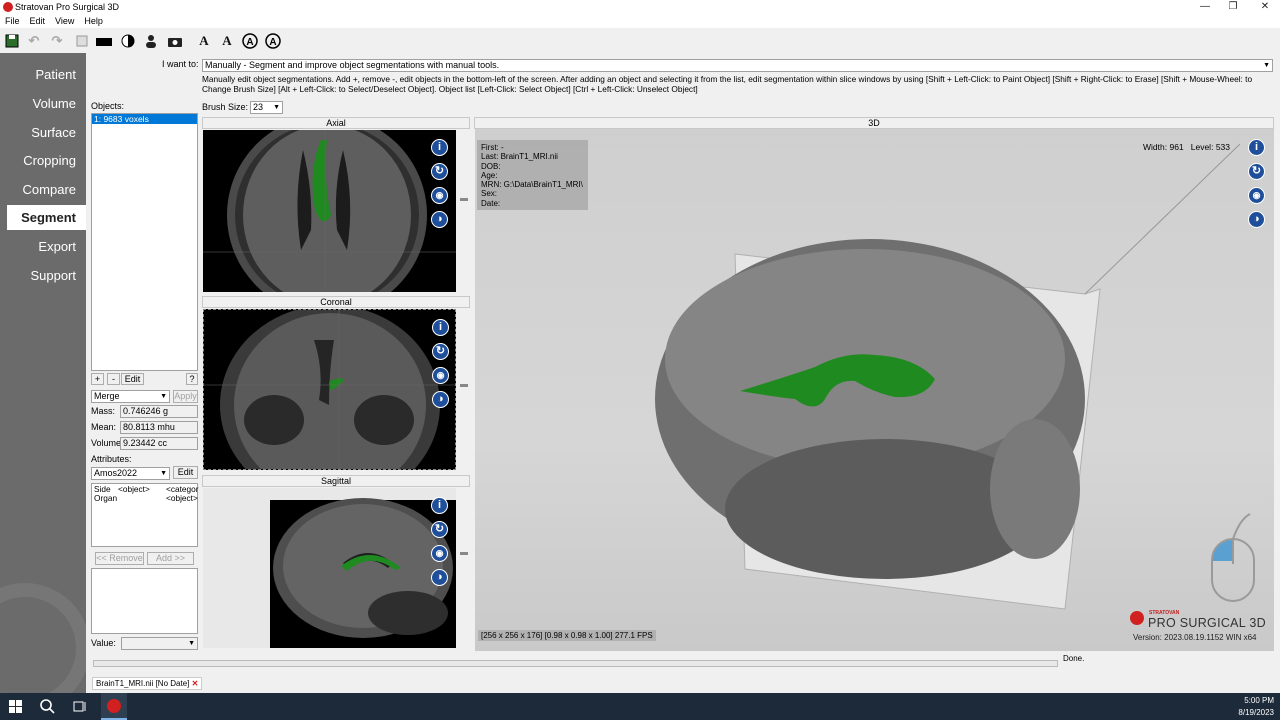  I want to click on task-view-icon, so click(80, 707).